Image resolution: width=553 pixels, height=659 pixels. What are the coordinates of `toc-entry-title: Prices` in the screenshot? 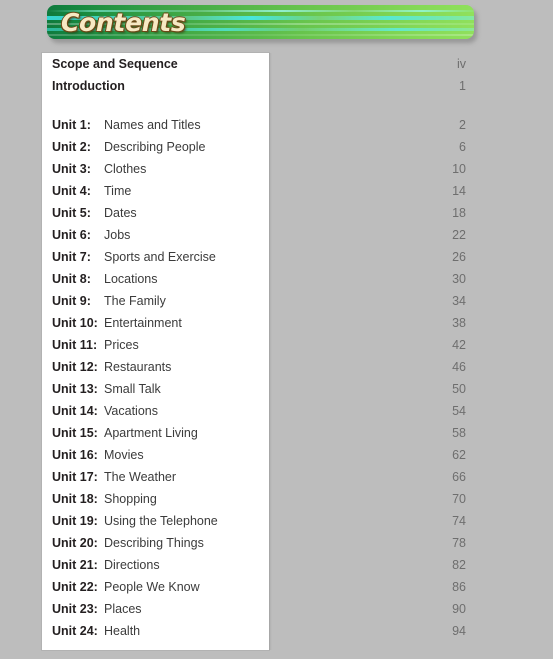 It's located at (121, 345).